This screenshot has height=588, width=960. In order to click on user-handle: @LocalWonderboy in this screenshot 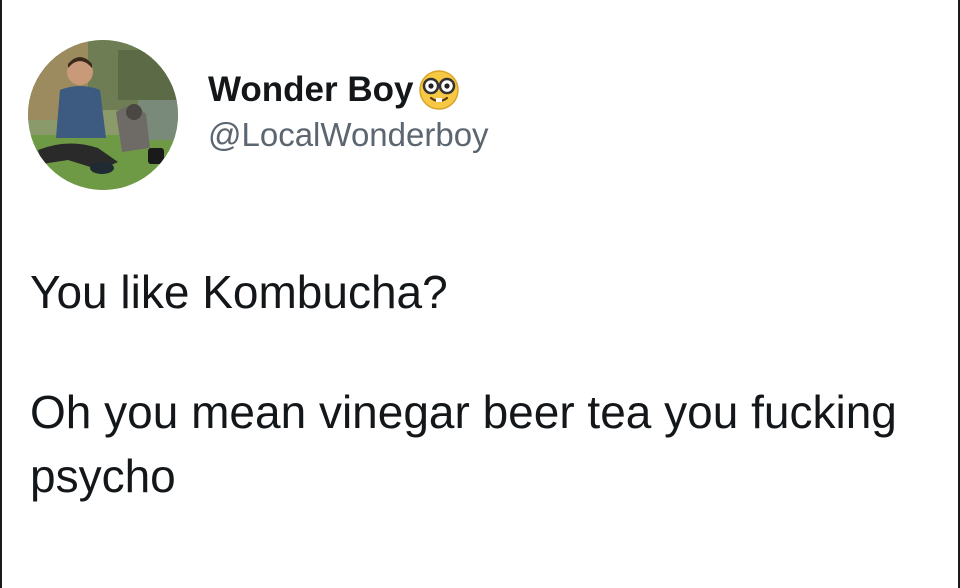, I will do `click(348, 135)`.